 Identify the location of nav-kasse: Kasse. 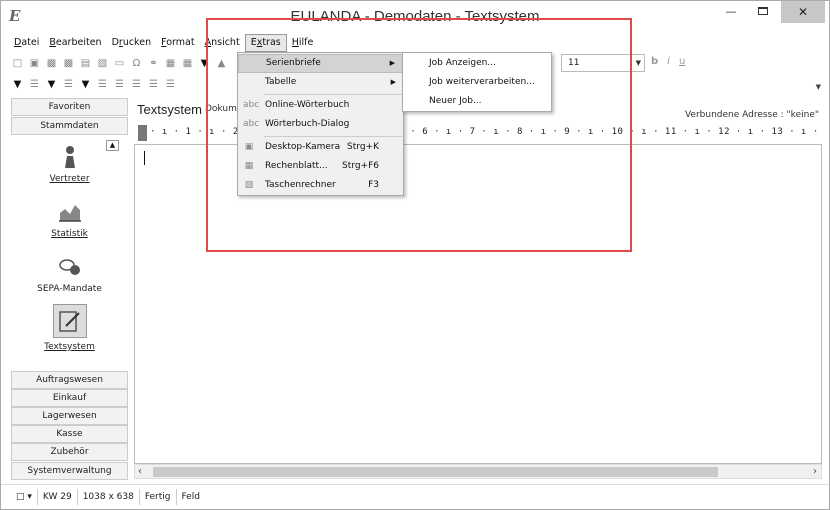
(69, 434).